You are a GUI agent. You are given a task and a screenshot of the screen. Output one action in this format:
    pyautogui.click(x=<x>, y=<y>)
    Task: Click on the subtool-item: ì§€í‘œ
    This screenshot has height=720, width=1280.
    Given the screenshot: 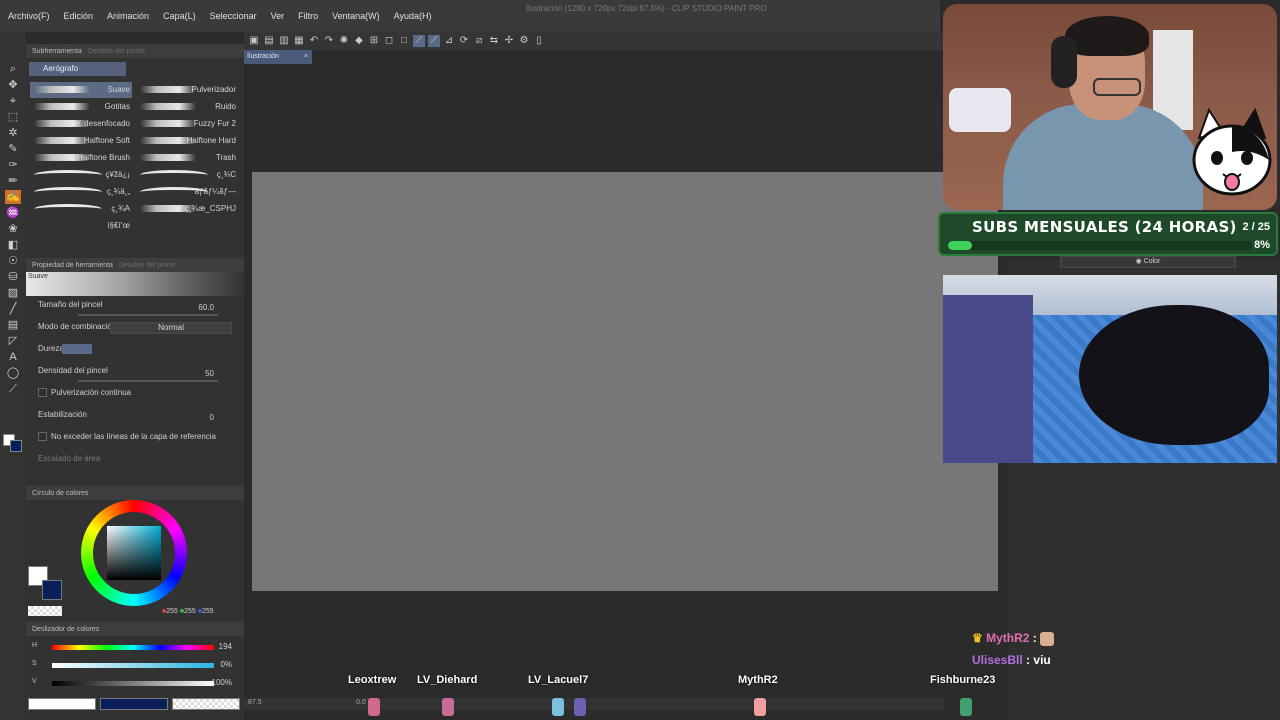 What is the action you would take?
    pyautogui.click(x=81, y=226)
    